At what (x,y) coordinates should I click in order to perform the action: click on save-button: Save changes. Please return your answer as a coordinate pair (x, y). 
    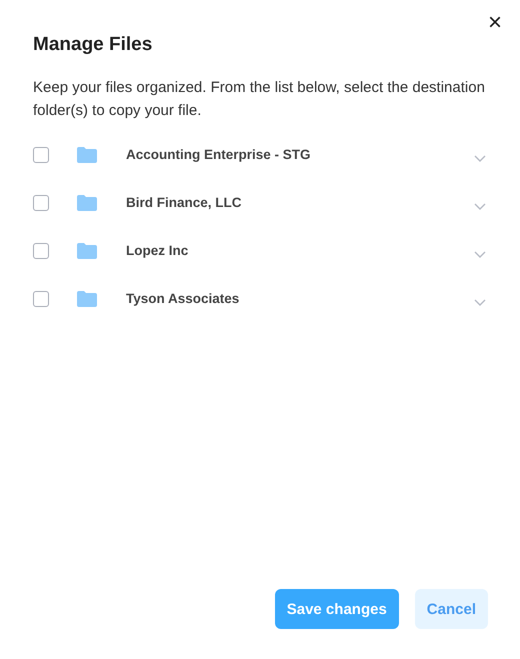
    Looking at the image, I should click on (336, 609).